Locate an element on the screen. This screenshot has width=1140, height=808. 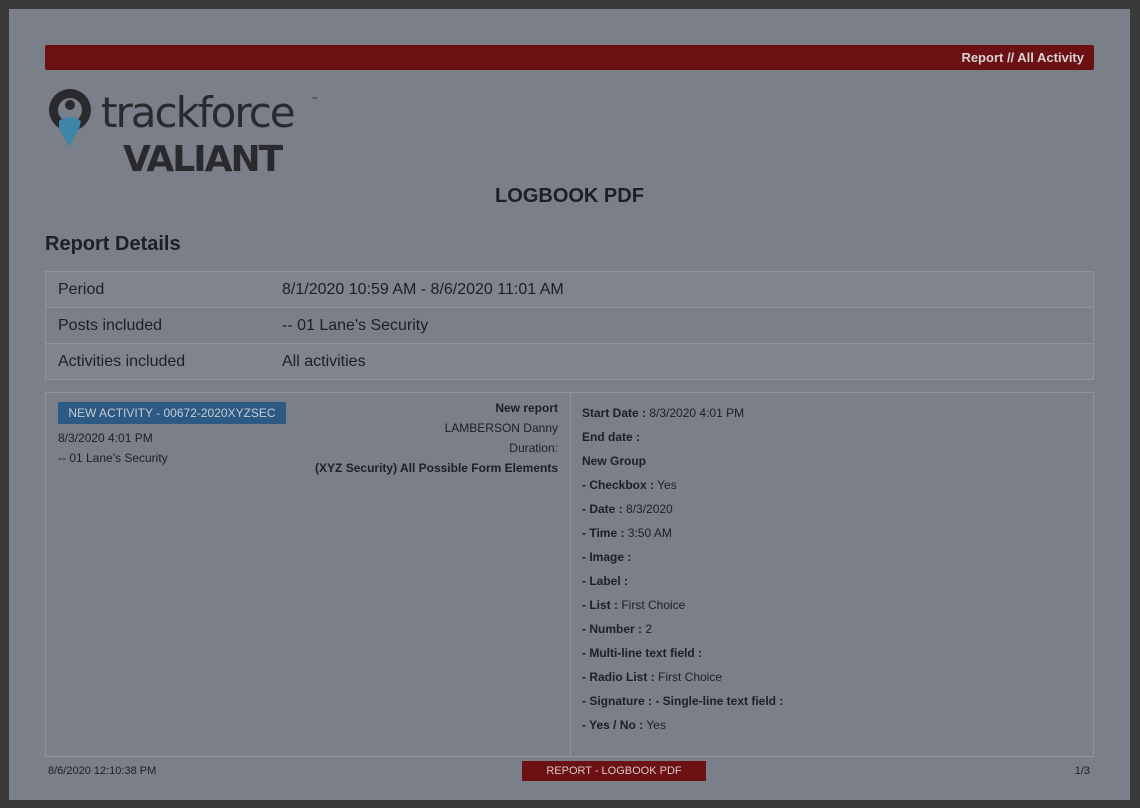
activity-post: -- 01 Lane's Security is located at coordinates (113, 458).